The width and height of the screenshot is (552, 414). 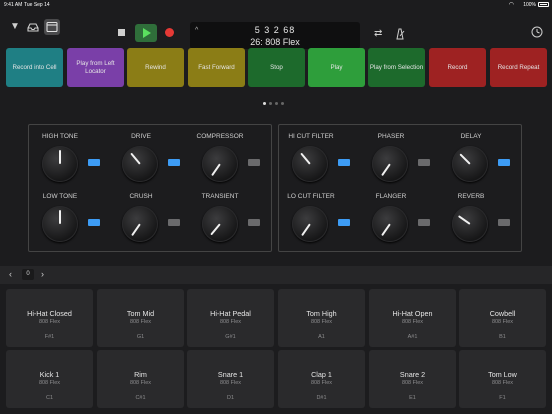 What do you see at coordinates (457, 67) in the screenshot?
I see `pad-record: Record` at bounding box center [457, 67].